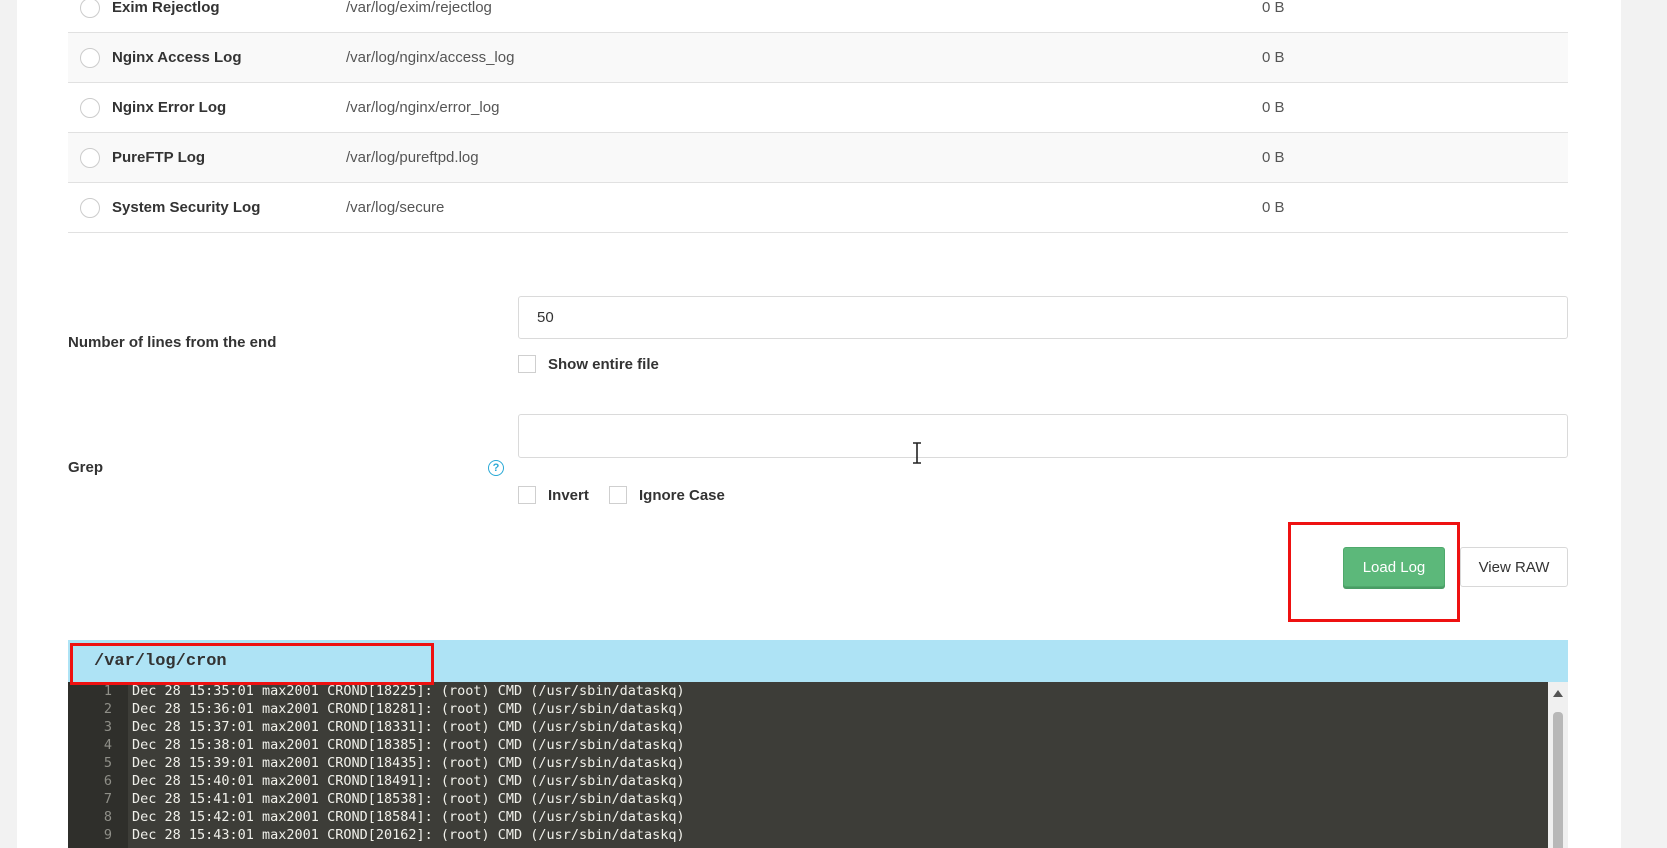 The width and height of the screenshot is (1667, 848). What do you see at coordinates (412, 157) in the screenshot?
I see `log-path: /var/log/pureftpd.log` at bounding box center [412, 157].